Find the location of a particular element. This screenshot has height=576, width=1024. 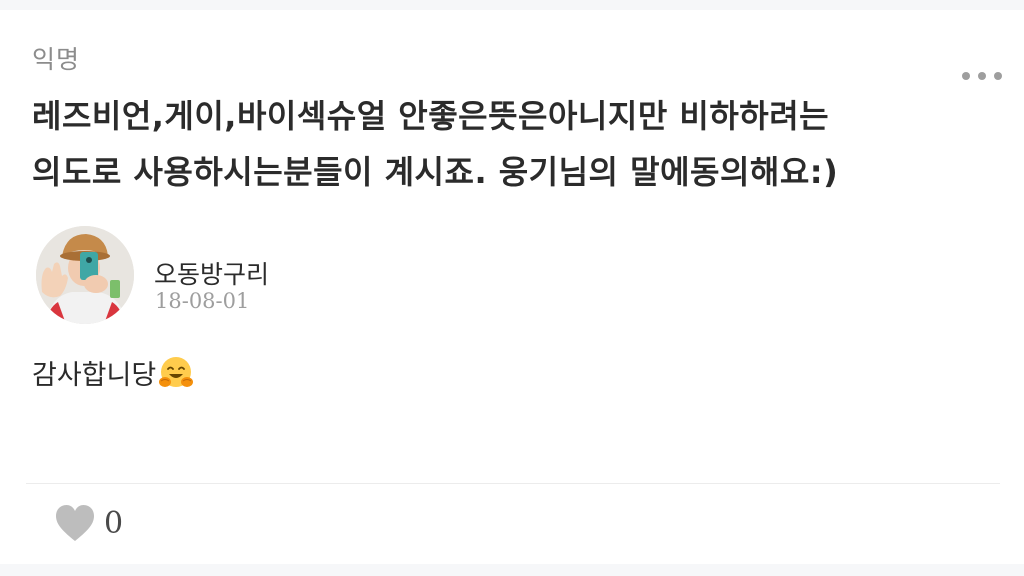

author-row: 오동방구리 18-08-01 is located at coordinates (236, 276).